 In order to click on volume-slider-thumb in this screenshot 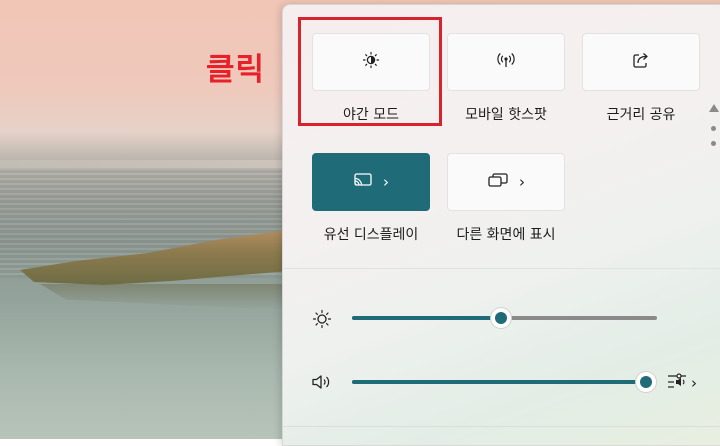, I will do `click(646, 382)`.